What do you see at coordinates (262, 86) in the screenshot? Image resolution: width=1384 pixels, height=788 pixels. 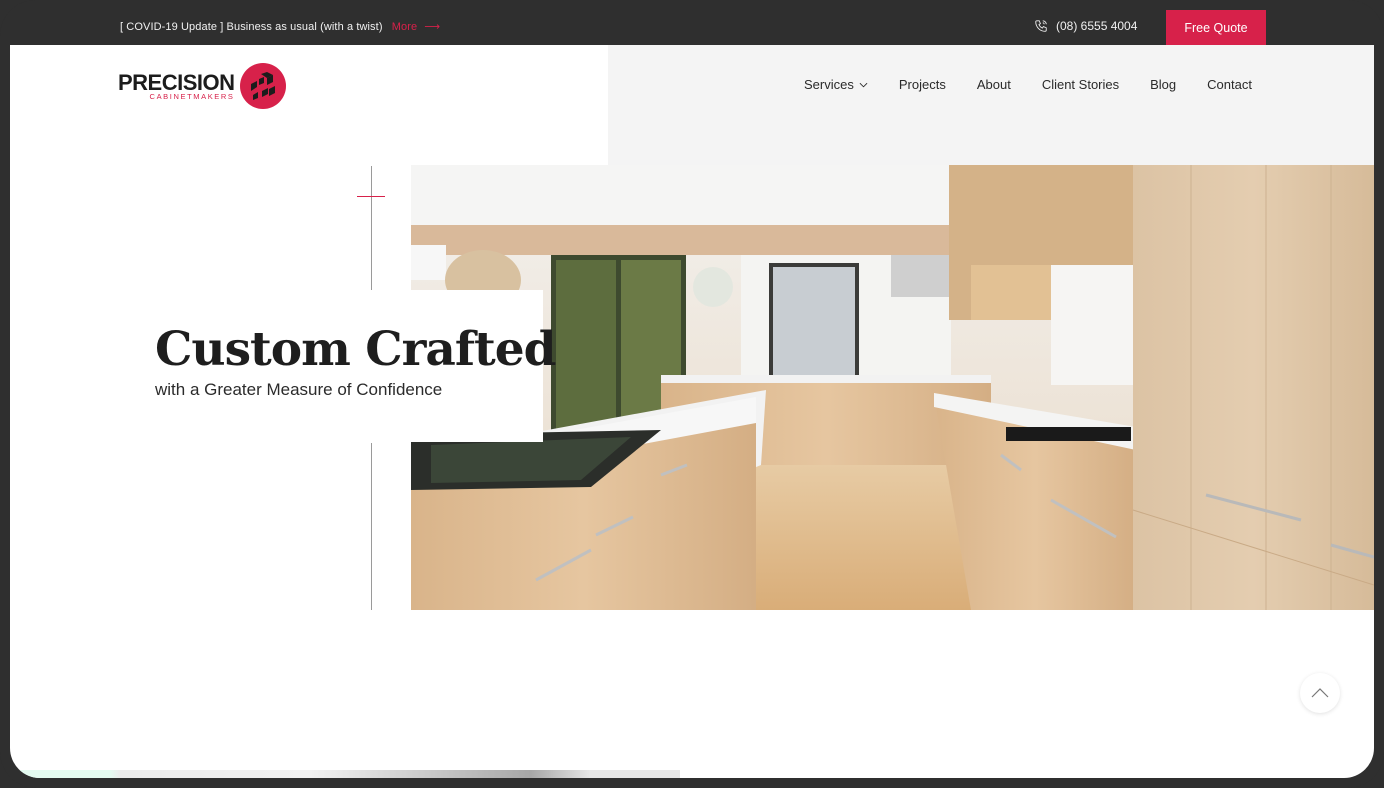 I see `logo-cube-icon` at bounding box center [262, 86].